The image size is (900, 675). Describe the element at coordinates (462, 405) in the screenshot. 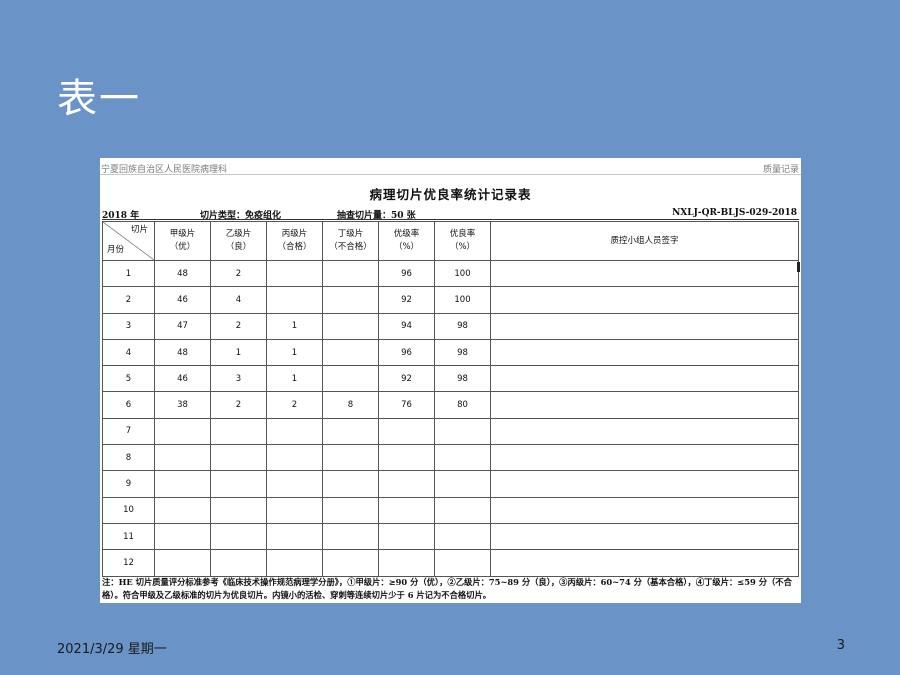

I see `table-cell: 80` at that location.